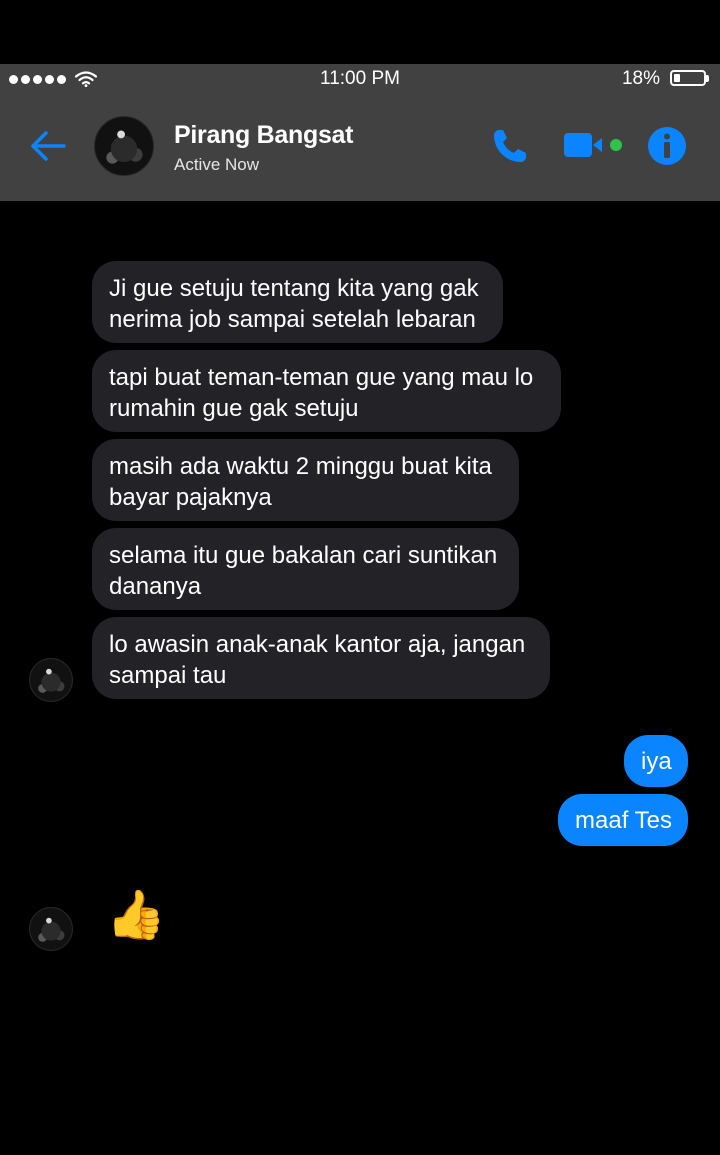 The height and width of the screenshot is (1155, 720). I want to click on back-arrow-icon, so click(48, 146).